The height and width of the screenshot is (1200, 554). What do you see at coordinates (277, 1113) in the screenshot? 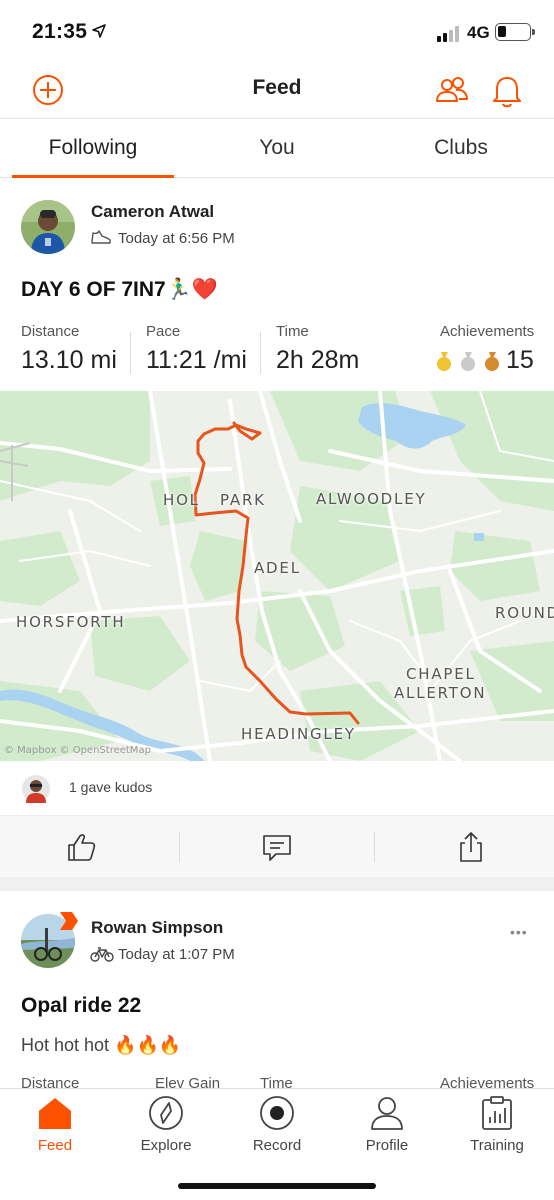
I see `record-icon` at bounding box center [277, 1113].